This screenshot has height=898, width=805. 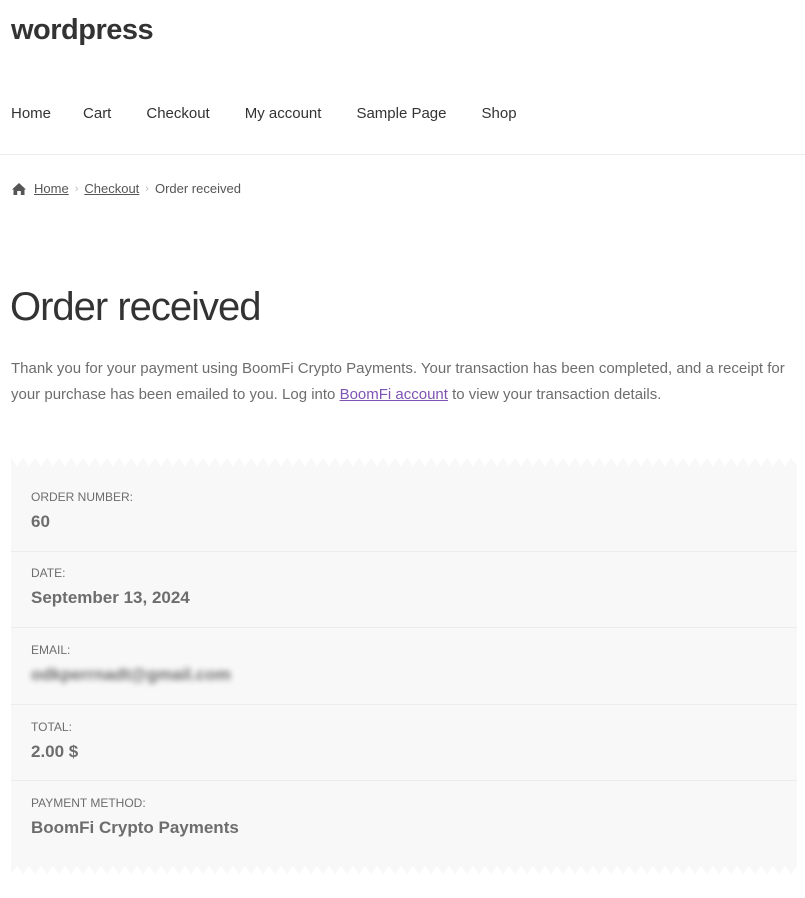 I want to click on boomfi-account-link: BoomFi account, so click(x=394, y=394).